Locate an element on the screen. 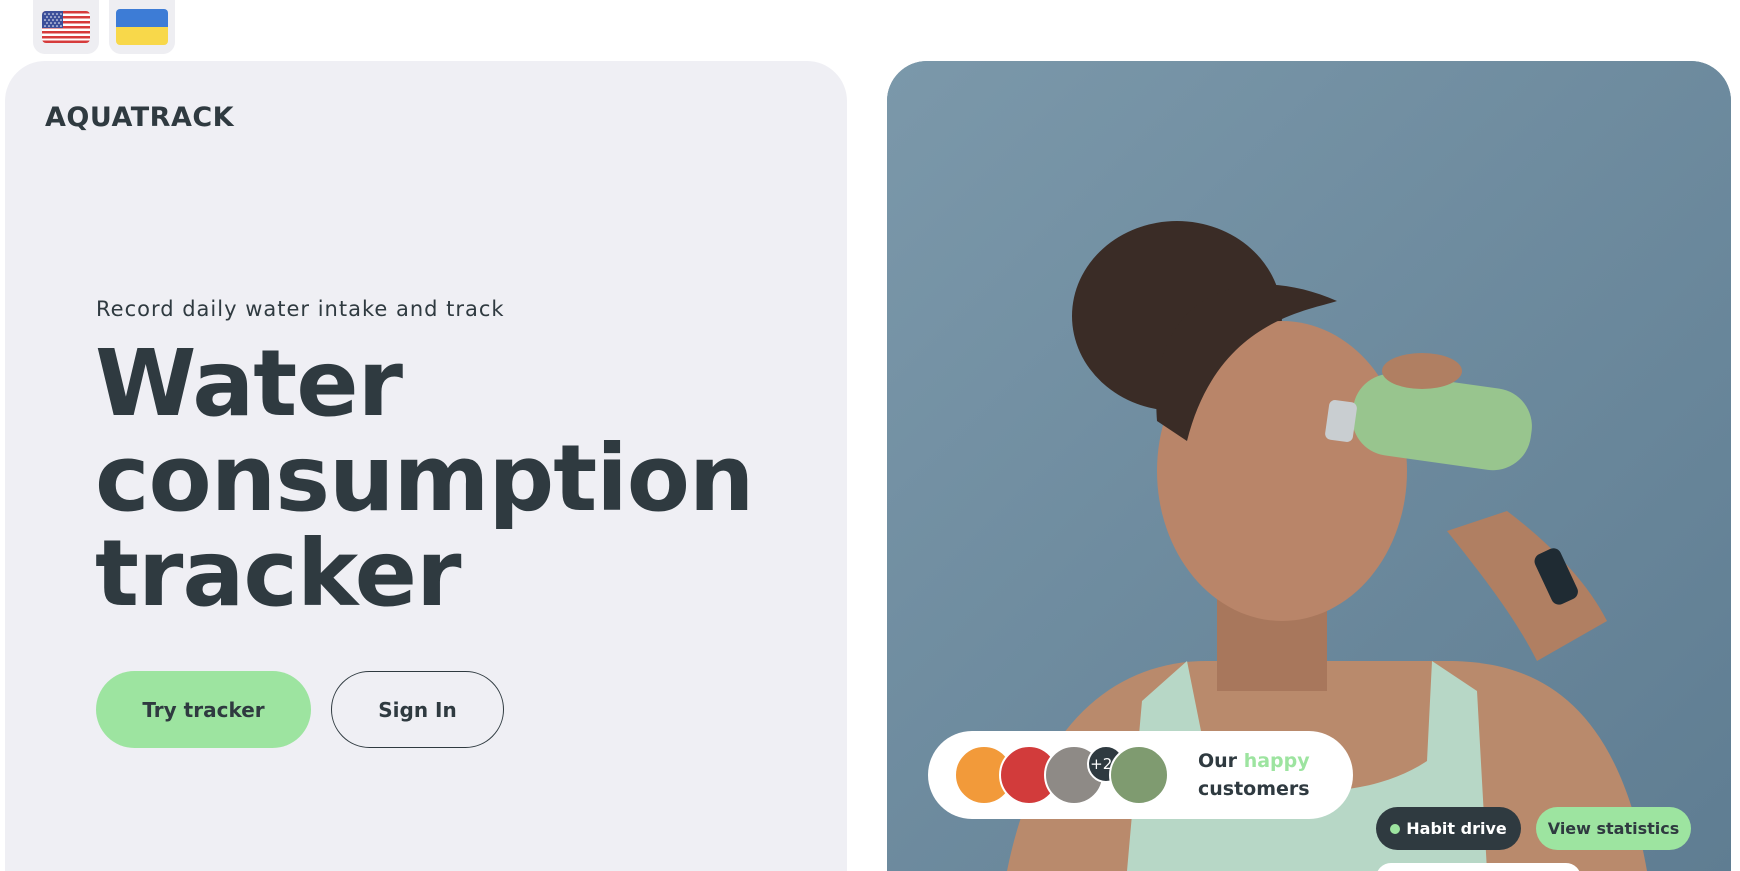  hero-tagline: Record daily water intake and track is located at coordinates (300, 309).